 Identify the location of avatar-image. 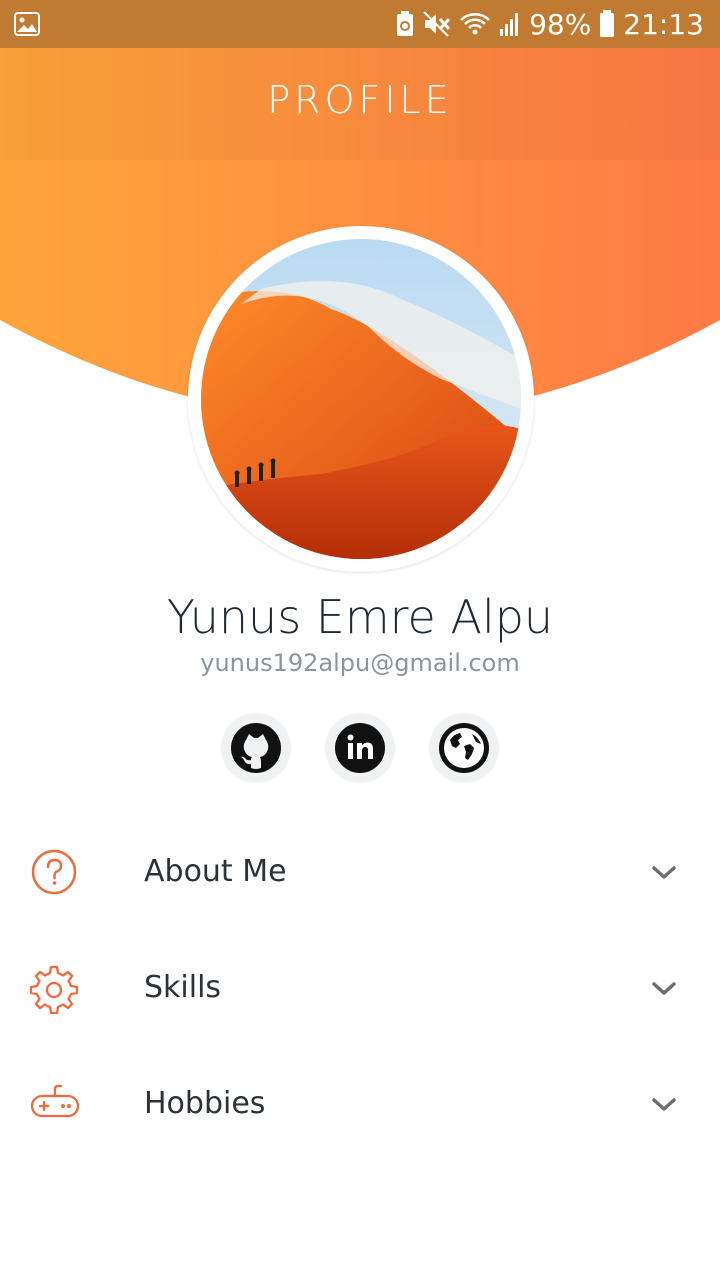
(361, 399).